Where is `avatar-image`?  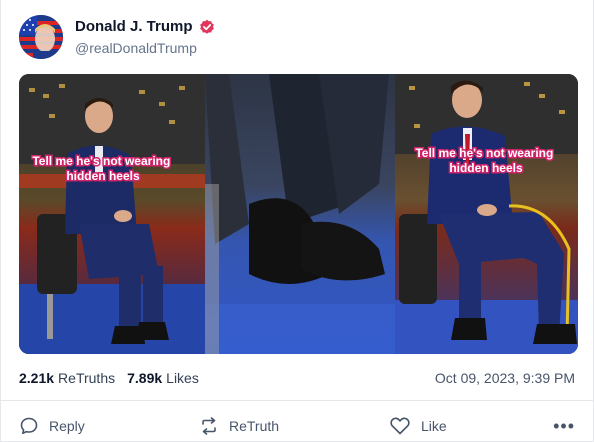
avatar-image is located at coordinates (41, 37).